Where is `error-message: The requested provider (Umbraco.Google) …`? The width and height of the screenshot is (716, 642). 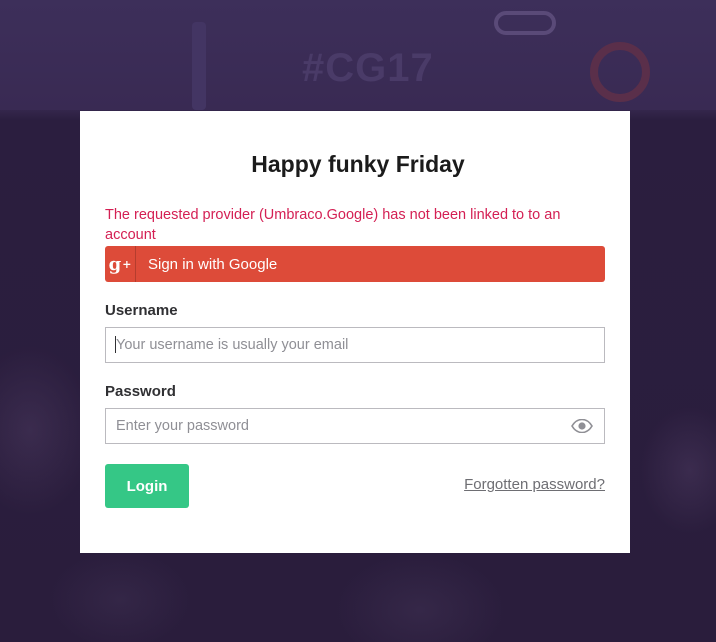
error-message: The requested provider (Umbraco.Google) … is located at coordinates (333, 225).